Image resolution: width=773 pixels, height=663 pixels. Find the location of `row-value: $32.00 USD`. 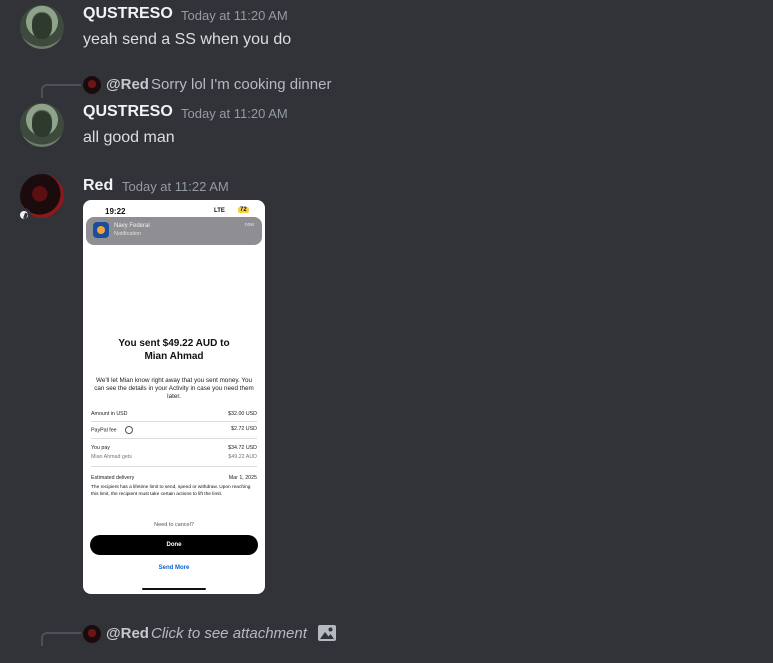

row-value: $32.00 USD is located at coordinates (242, 414).